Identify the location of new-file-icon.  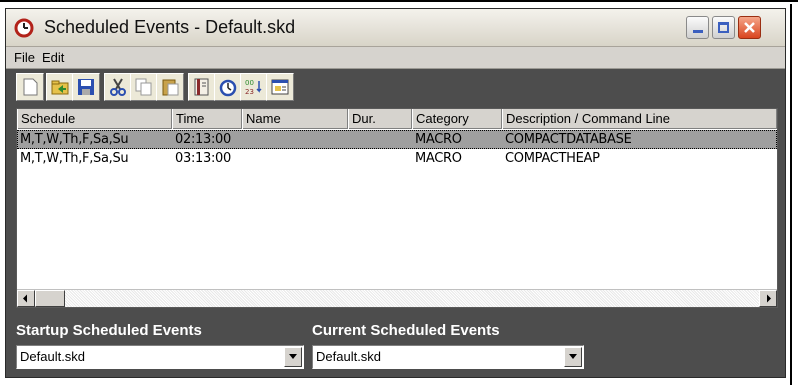
(30, 87).